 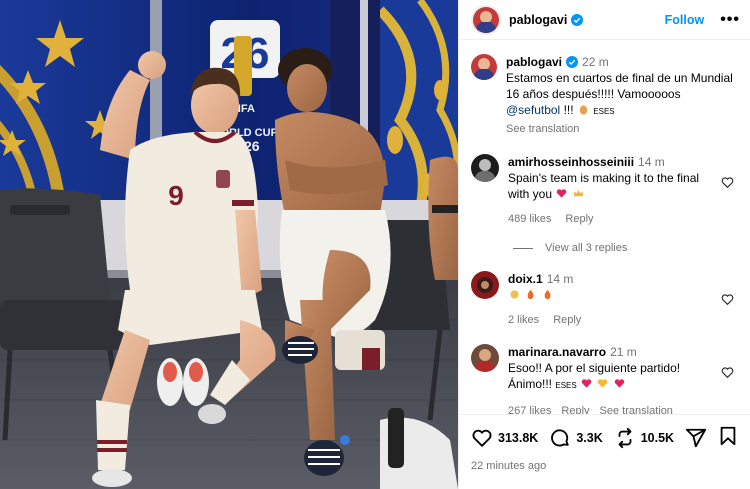 I want to click on comment-button: 3.3K, so click(x=576, y=438).